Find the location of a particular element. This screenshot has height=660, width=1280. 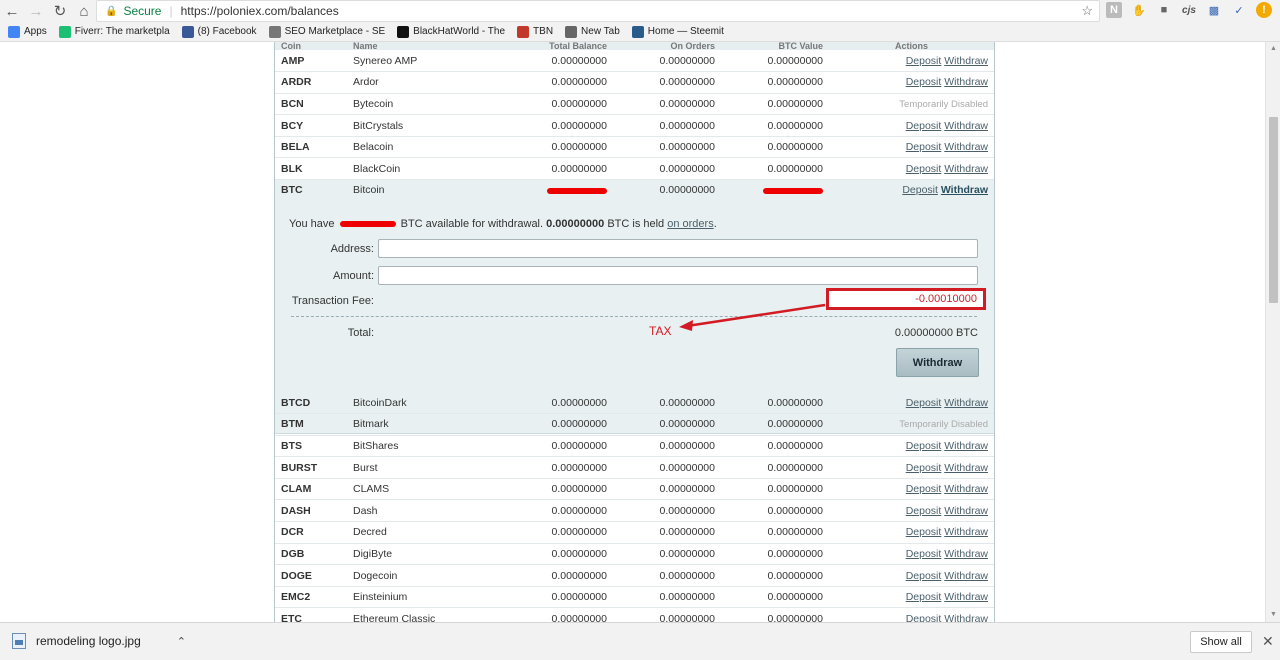

forward-arrow-icon: → is located at coordinates (36, 11).